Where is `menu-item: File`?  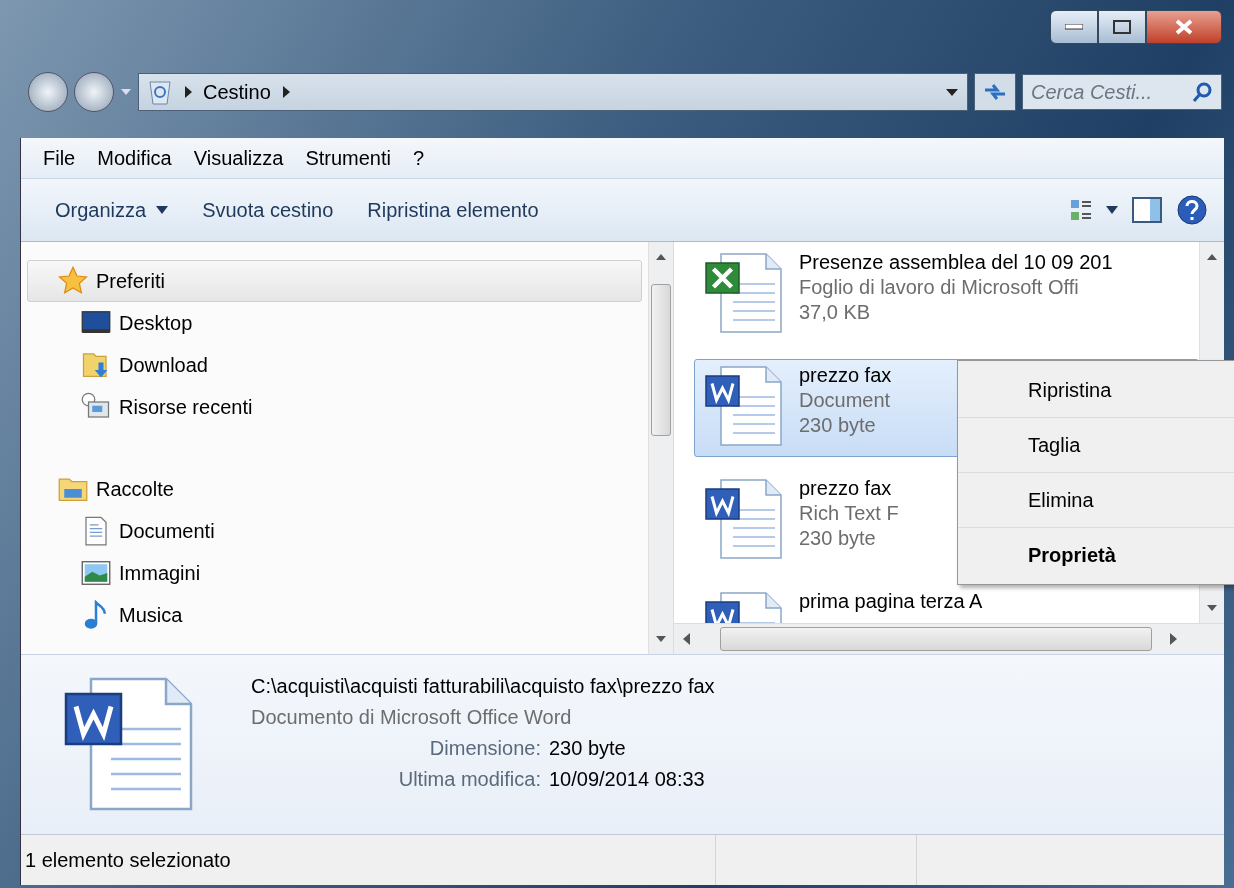
menu-item: File is located at coordinates (59, 158).